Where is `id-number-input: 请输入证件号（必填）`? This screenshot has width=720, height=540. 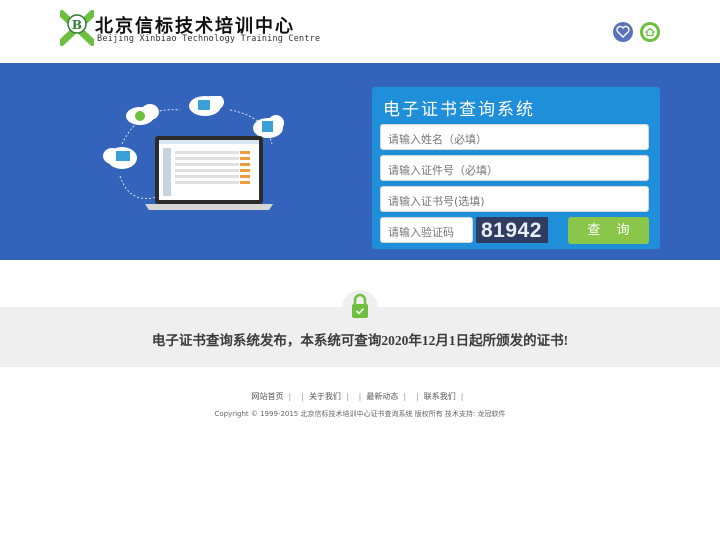 id-number-input: 请输入证件号（必填） is located at coordinates (514, 168).